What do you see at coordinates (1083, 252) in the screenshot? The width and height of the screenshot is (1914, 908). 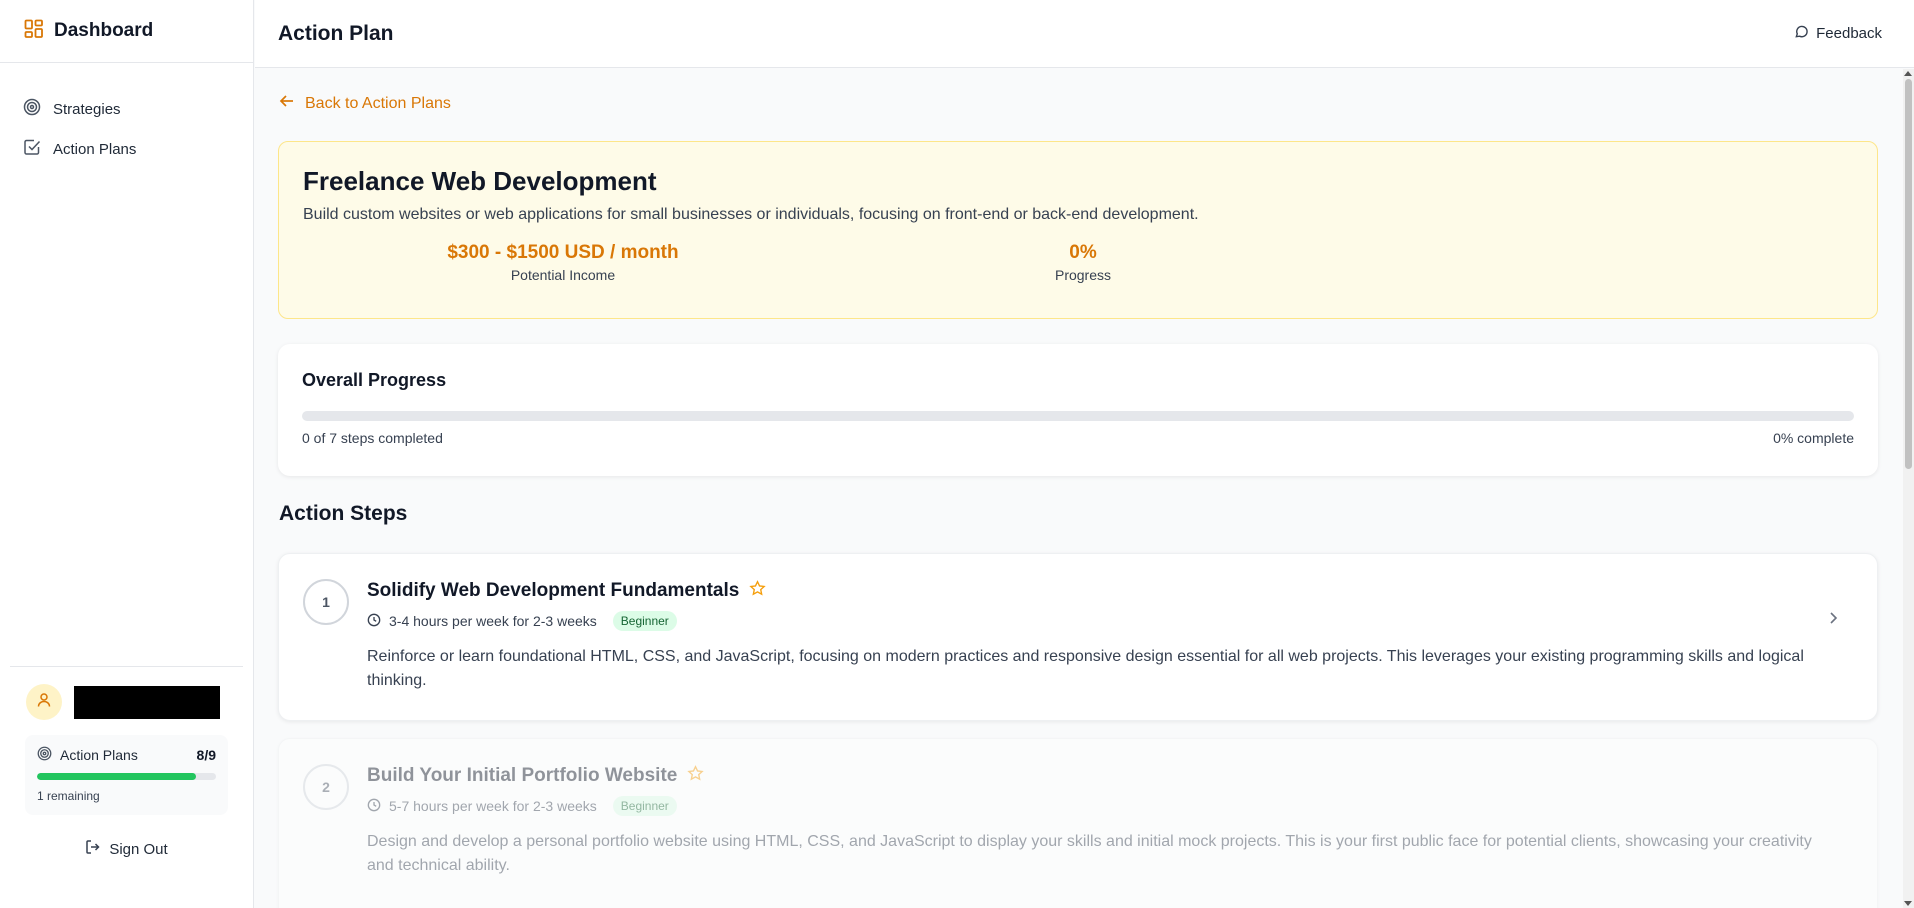 I see `progress-value: 0%` at bounding box center [1083, 252].